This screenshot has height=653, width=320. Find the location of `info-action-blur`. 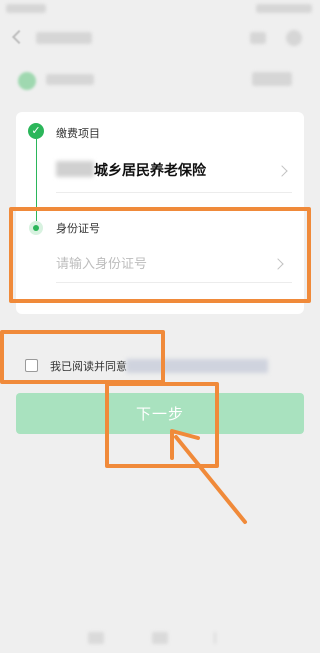

info-action-blur is located at coordinates (272, 79).